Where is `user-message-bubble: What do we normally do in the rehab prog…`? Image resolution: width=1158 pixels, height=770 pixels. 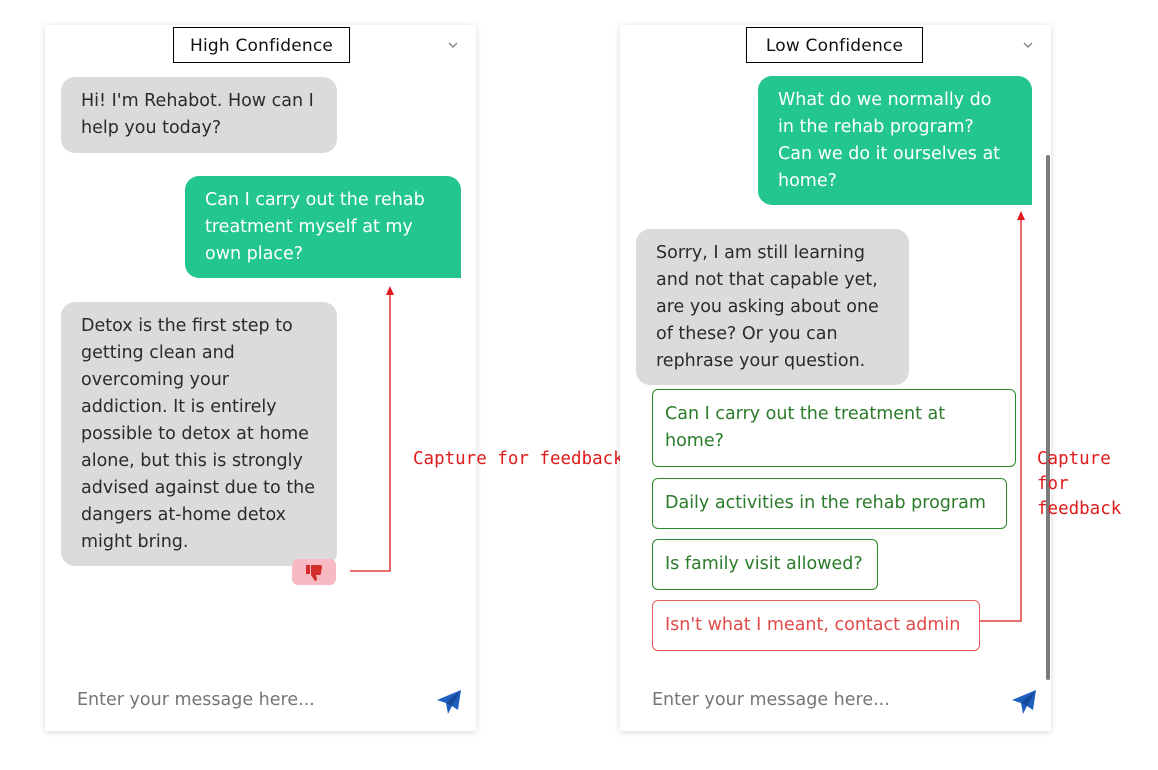
user-message-bubble: What do we normally do in the rehab prog… is located at coordinates (895, 140).